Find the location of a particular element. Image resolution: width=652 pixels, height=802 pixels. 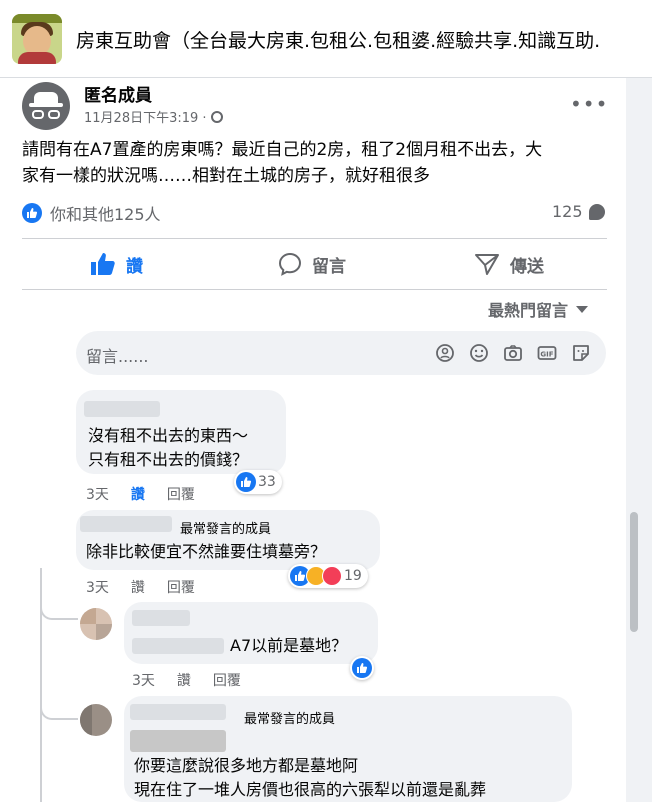

sticker-icon is located at coordinates (581, 353).